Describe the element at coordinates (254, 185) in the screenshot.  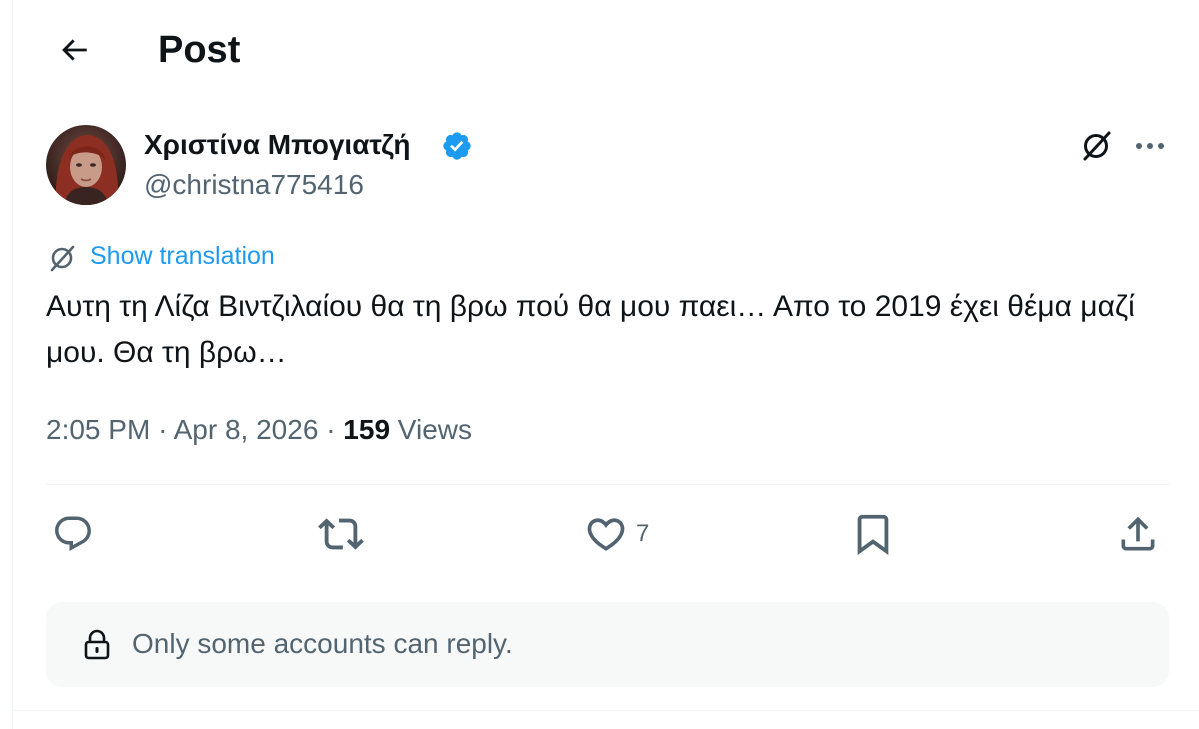
I see `author-handle: @christna775416` at that location.